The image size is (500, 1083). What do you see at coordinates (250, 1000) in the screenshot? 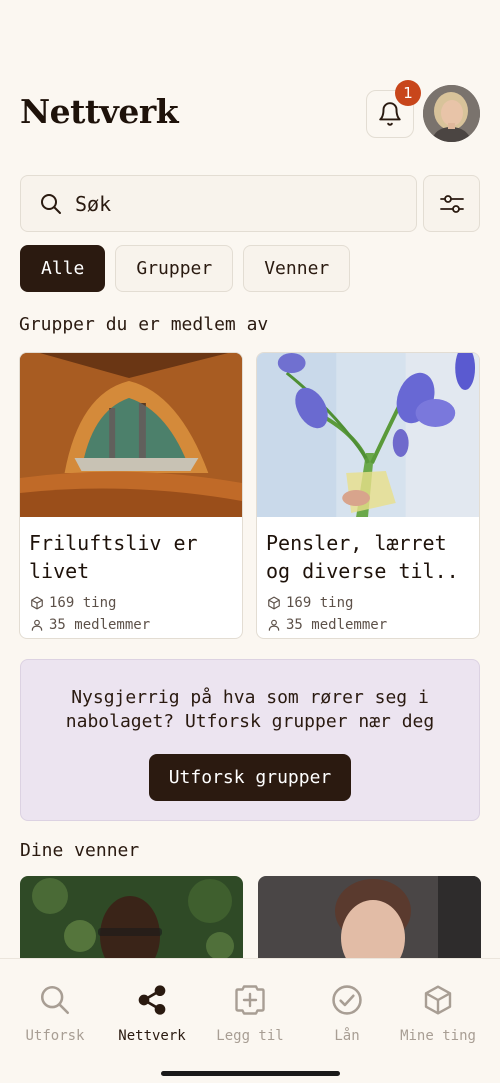
I see `add-icon` at bounding box center [250, 1000].